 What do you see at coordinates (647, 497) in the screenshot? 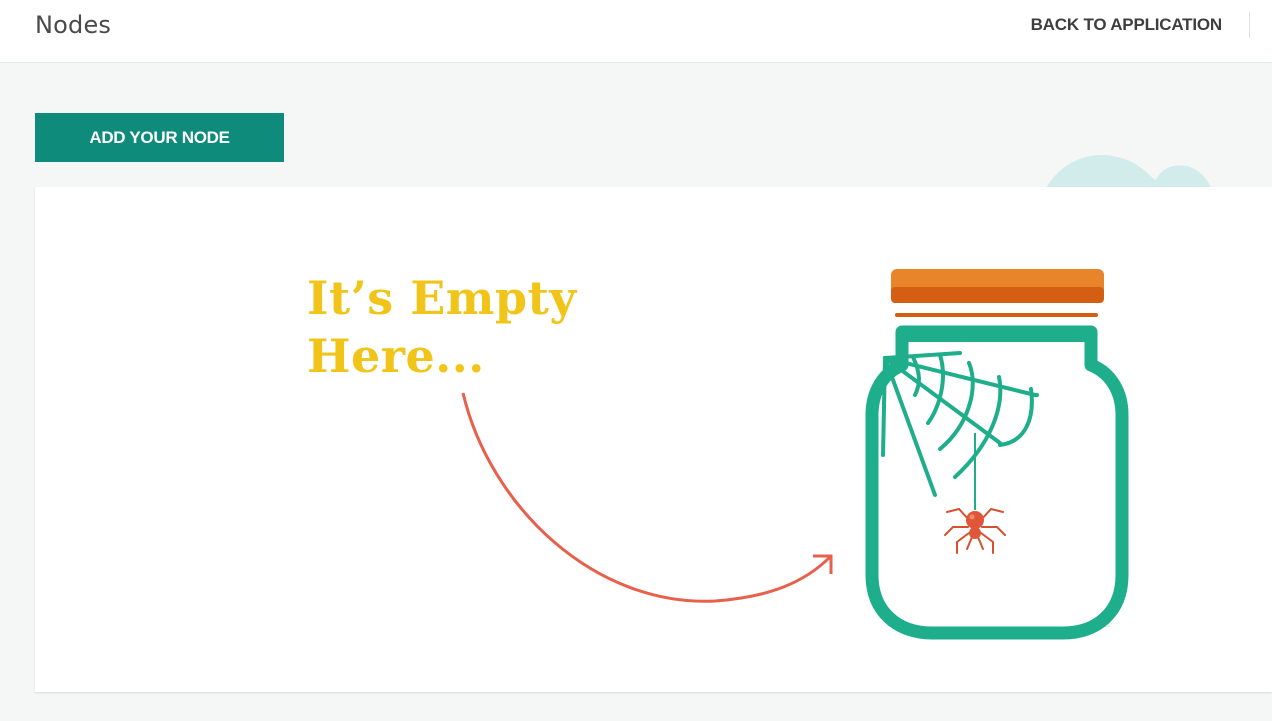
I see `arrow-icon` at bounding box center [647, 497].